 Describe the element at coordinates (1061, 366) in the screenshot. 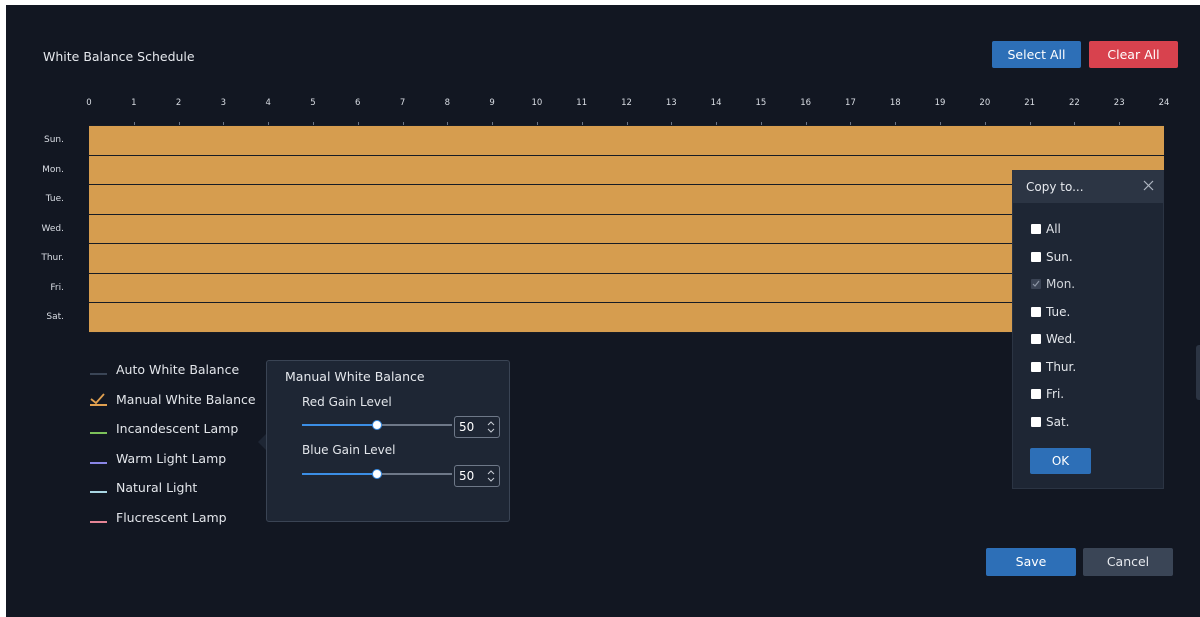

I see `copy-option-label: Thur.` at that location.